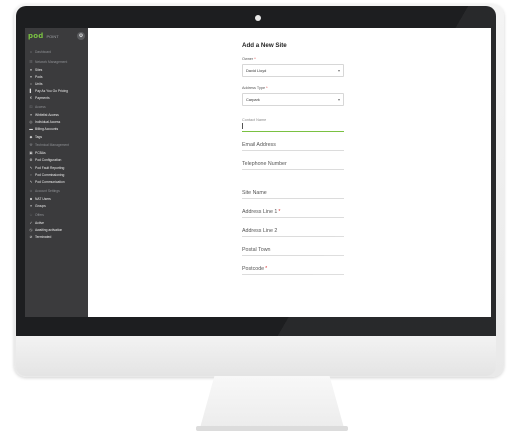 The image size is (509, 434). I want to click on sidebar-item-whitelist-access: ≡ Whitelist Access, so click(56, 114).